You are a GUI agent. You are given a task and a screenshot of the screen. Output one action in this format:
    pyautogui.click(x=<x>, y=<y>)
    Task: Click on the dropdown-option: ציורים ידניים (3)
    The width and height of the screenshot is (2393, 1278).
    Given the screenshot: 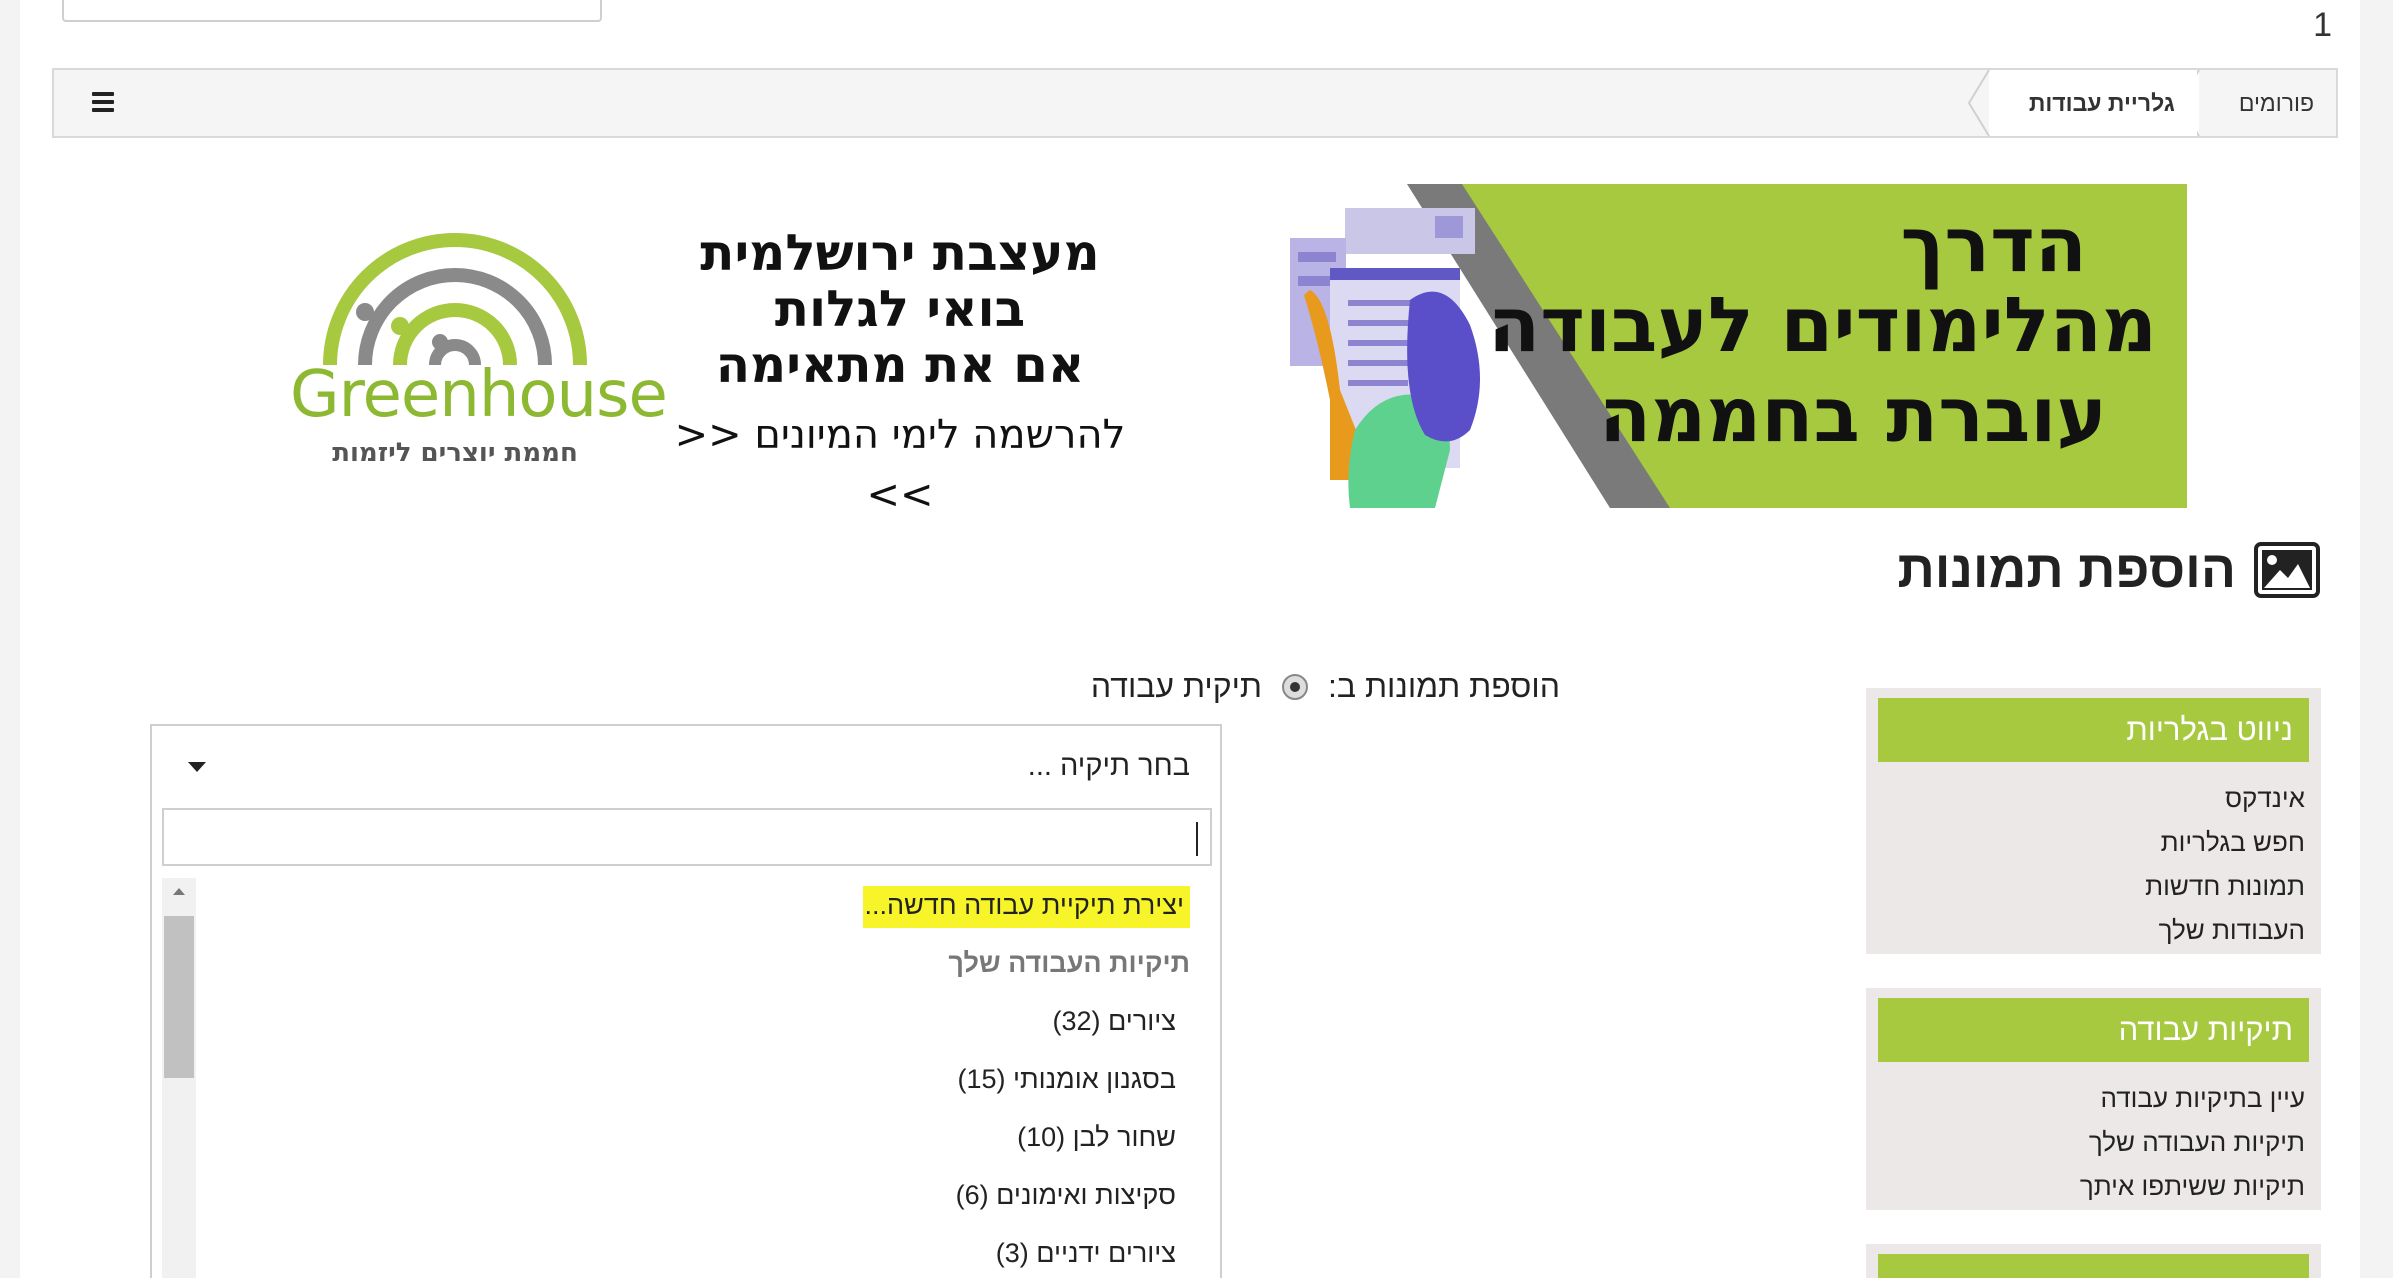 What is the action you would take?
    pyautogui.click(x=707, y=1251)
    